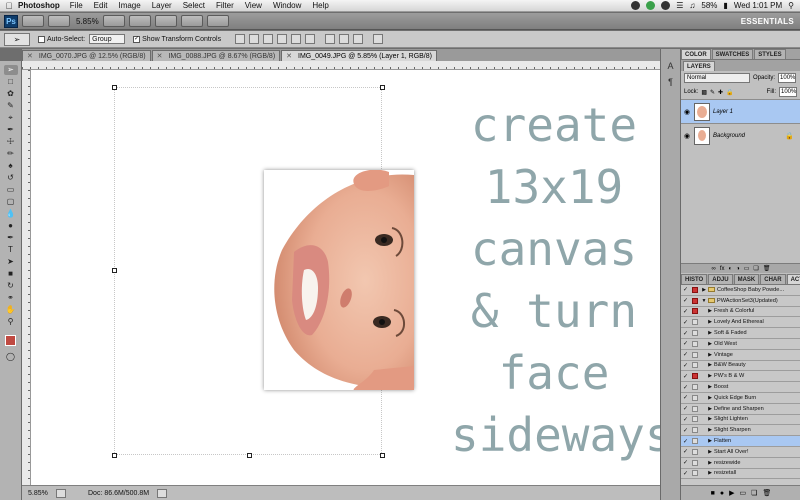 The height and width of the screenshot is (500, 800). What do you see at coordinates (10, 70) in the screenshot?
I see `move-tool-icon: ➢` at bounding box center [10, 70].